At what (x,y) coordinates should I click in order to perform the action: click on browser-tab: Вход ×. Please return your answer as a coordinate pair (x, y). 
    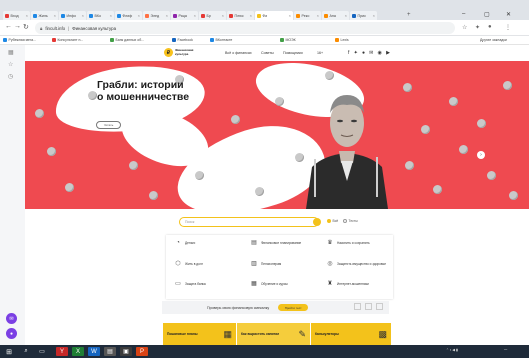
    Looking at the image, I should click on (16, 15).